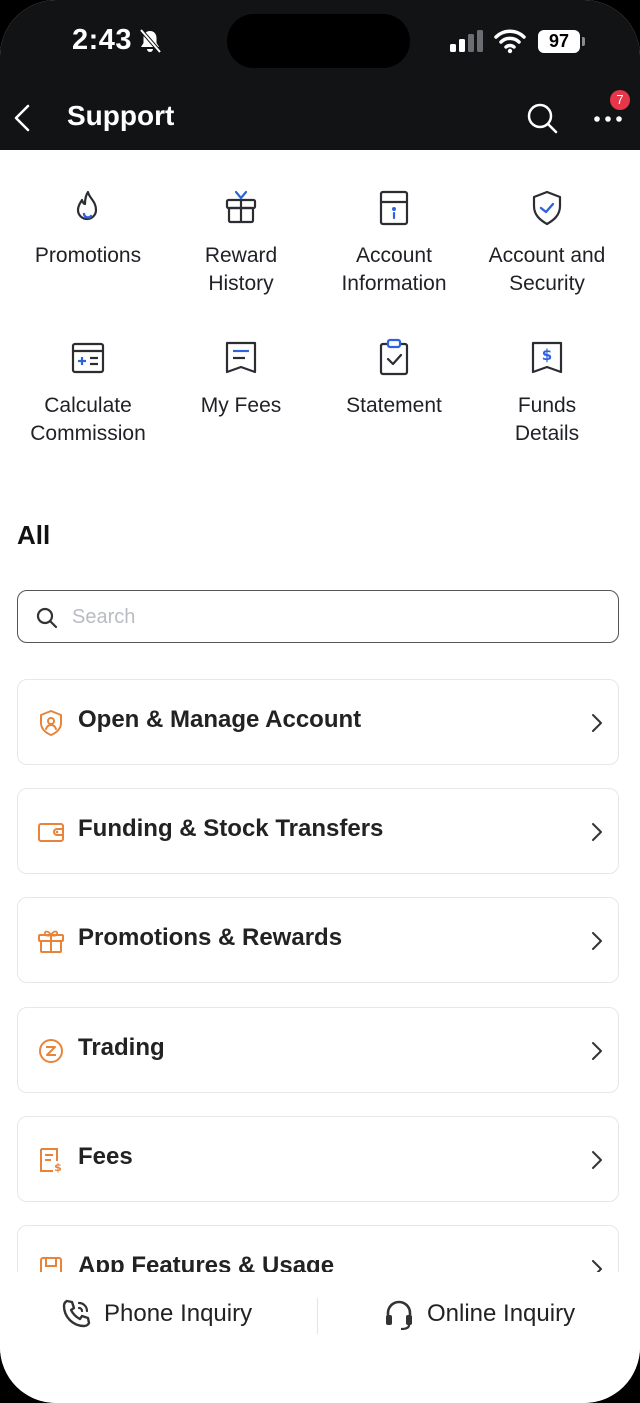  Describe the element at coordinates (620, 100) in the screenshot. I see `notification-badge: 7` at that location.